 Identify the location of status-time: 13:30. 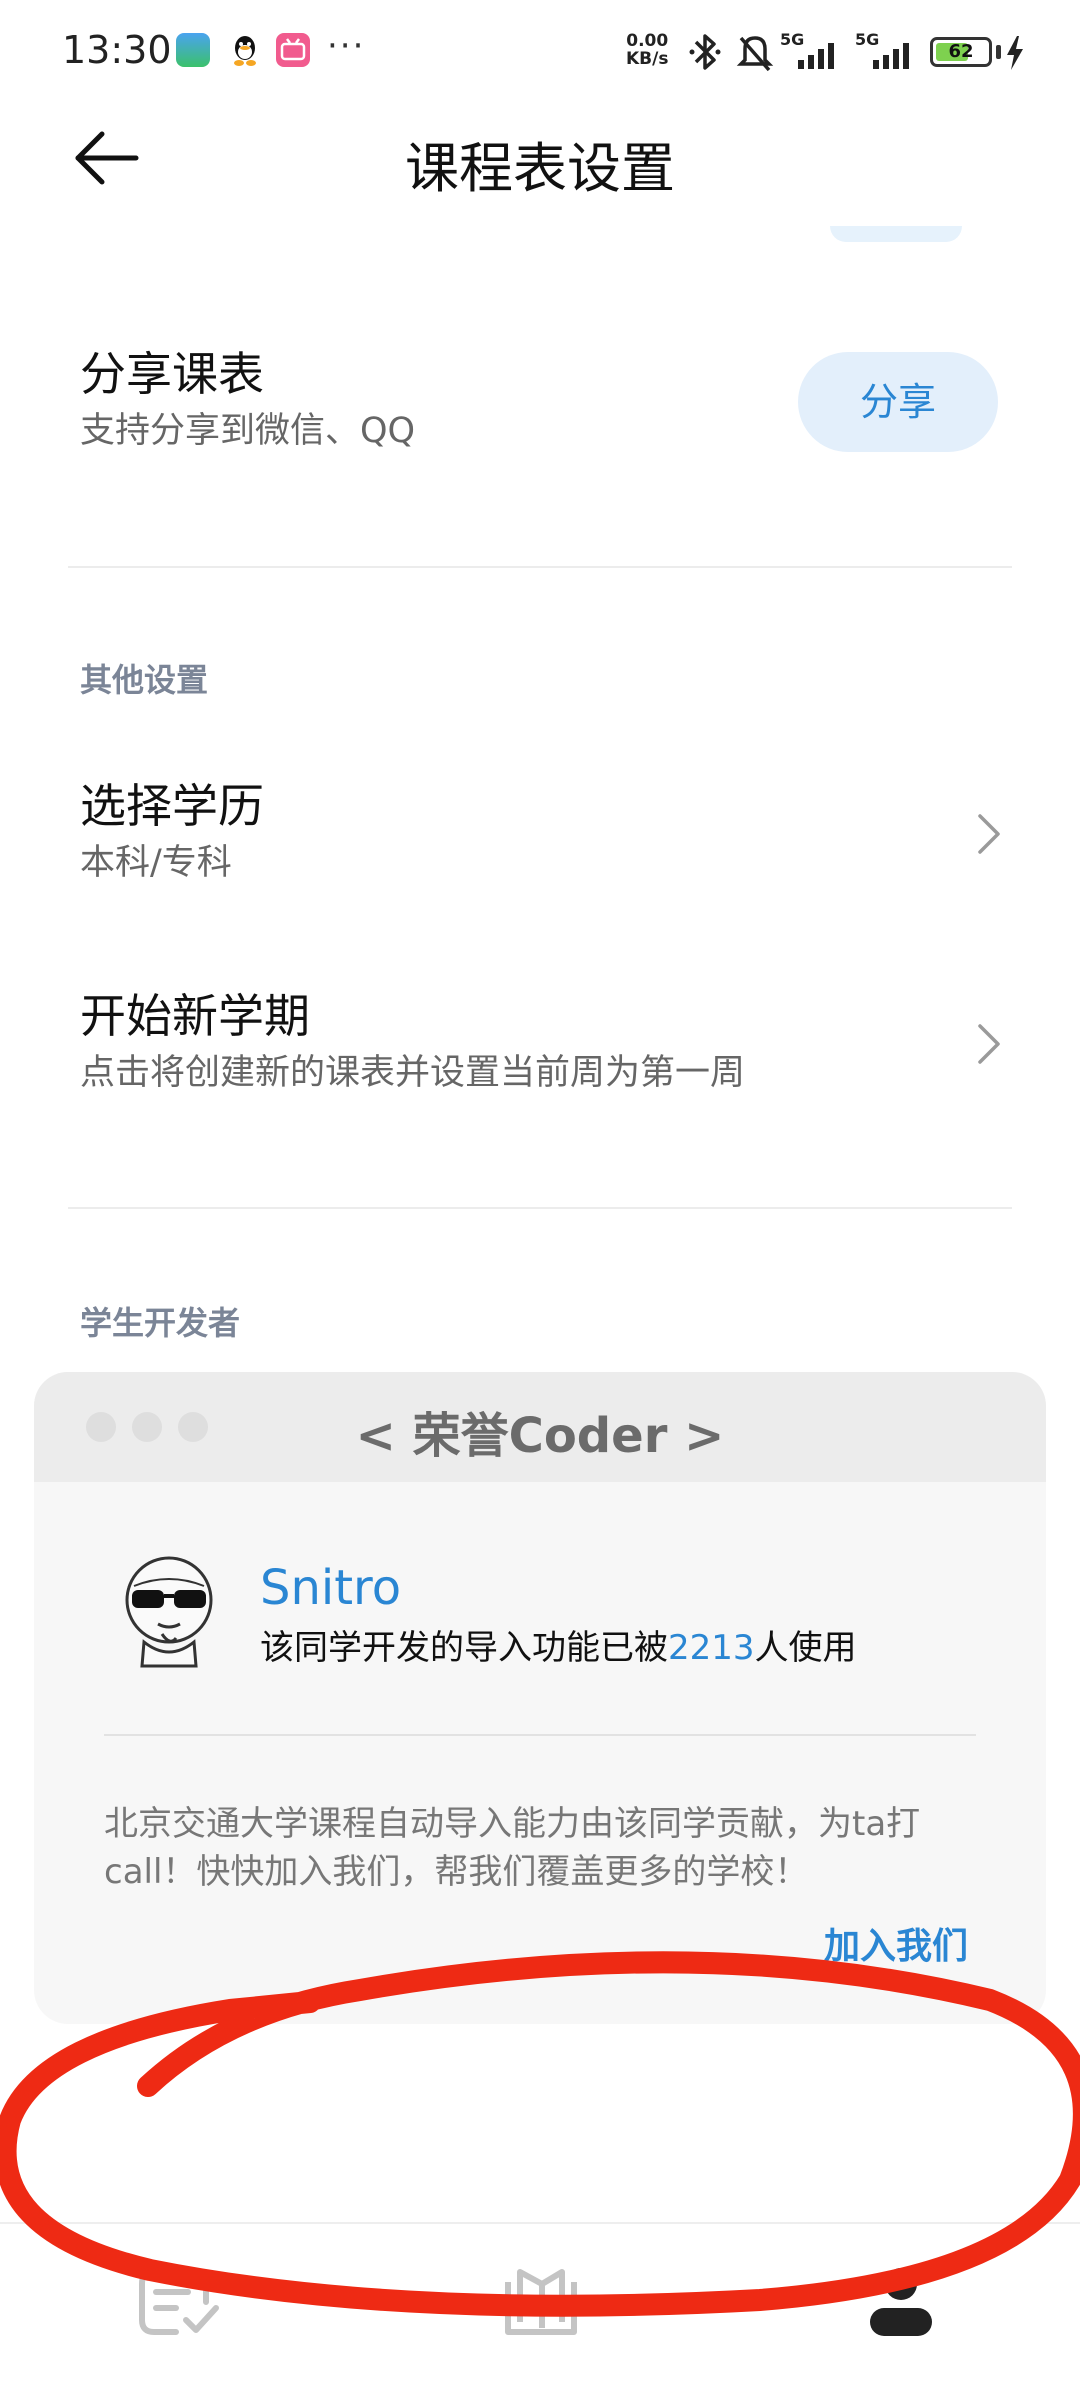
(117, 50).